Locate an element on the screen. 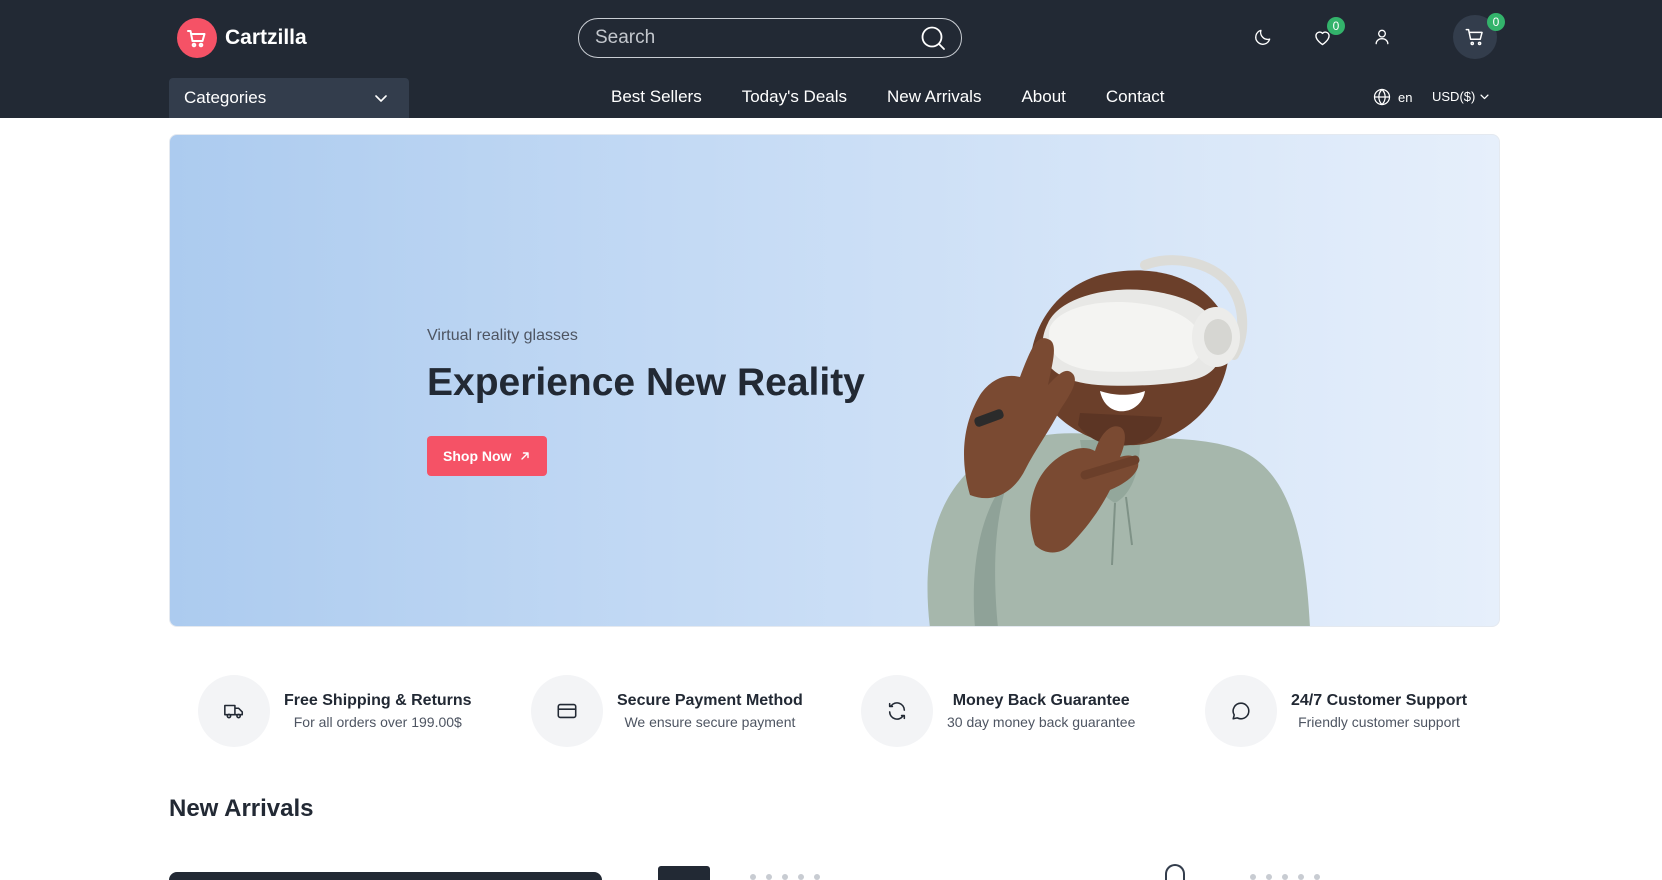 This screenshot has width=1662, height=880. brand-name: Cartzilla is located at coordinates (266, 37).